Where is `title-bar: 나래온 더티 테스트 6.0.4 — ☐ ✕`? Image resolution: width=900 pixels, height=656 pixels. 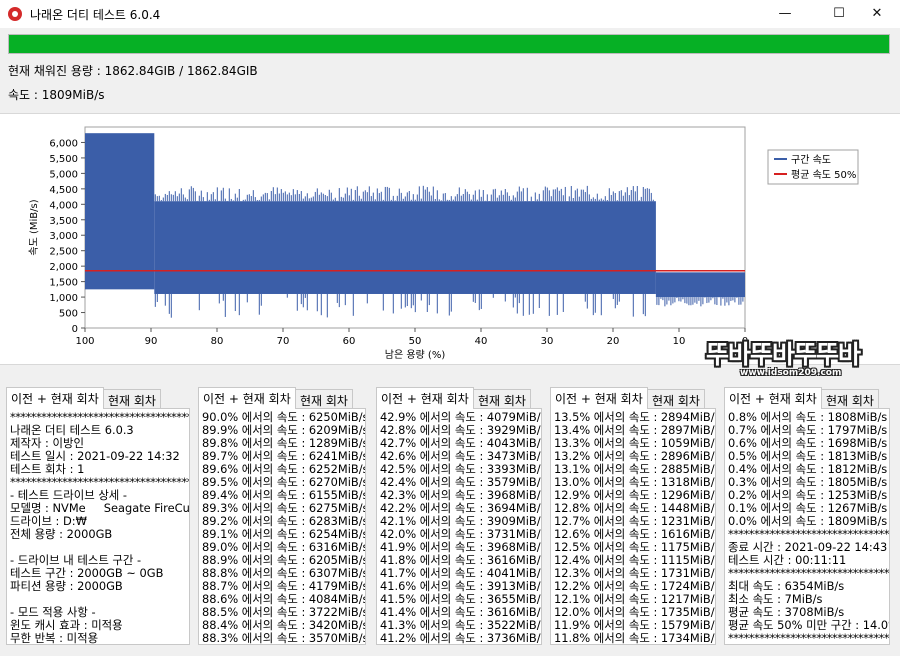 title-bar: 나래온 더티 테스트 6.0.4 — ☐ ✕ is located at coordinates (450, 14).